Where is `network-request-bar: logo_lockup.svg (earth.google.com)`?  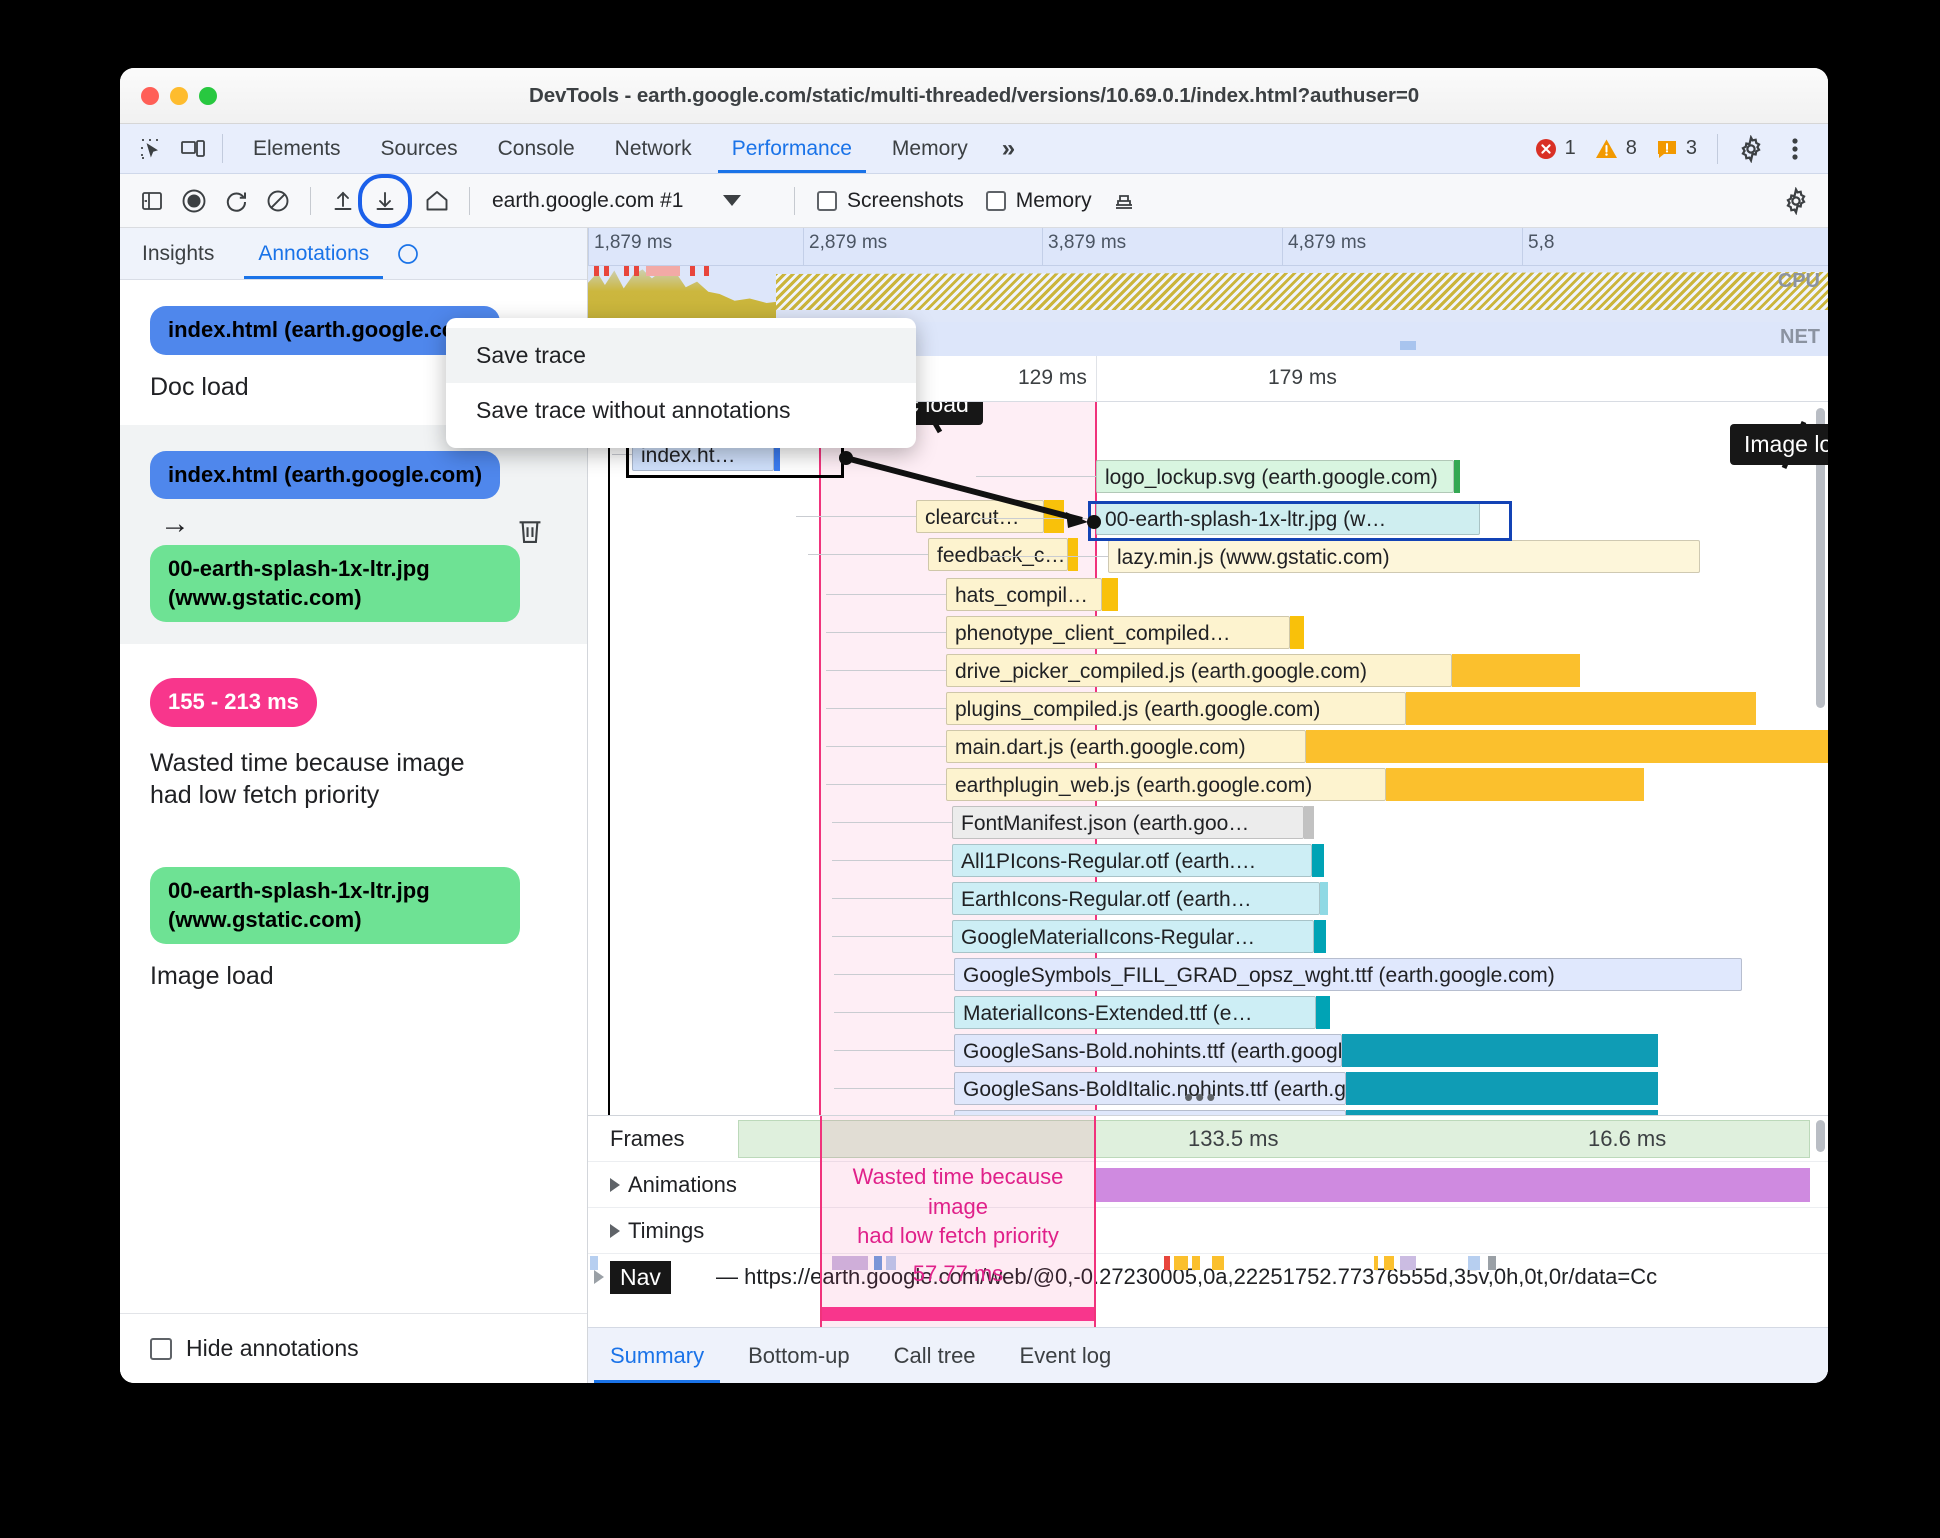
network-request-bar: logo_lockup.svg (earth.google.com) is located at coordinates (1275, 476).